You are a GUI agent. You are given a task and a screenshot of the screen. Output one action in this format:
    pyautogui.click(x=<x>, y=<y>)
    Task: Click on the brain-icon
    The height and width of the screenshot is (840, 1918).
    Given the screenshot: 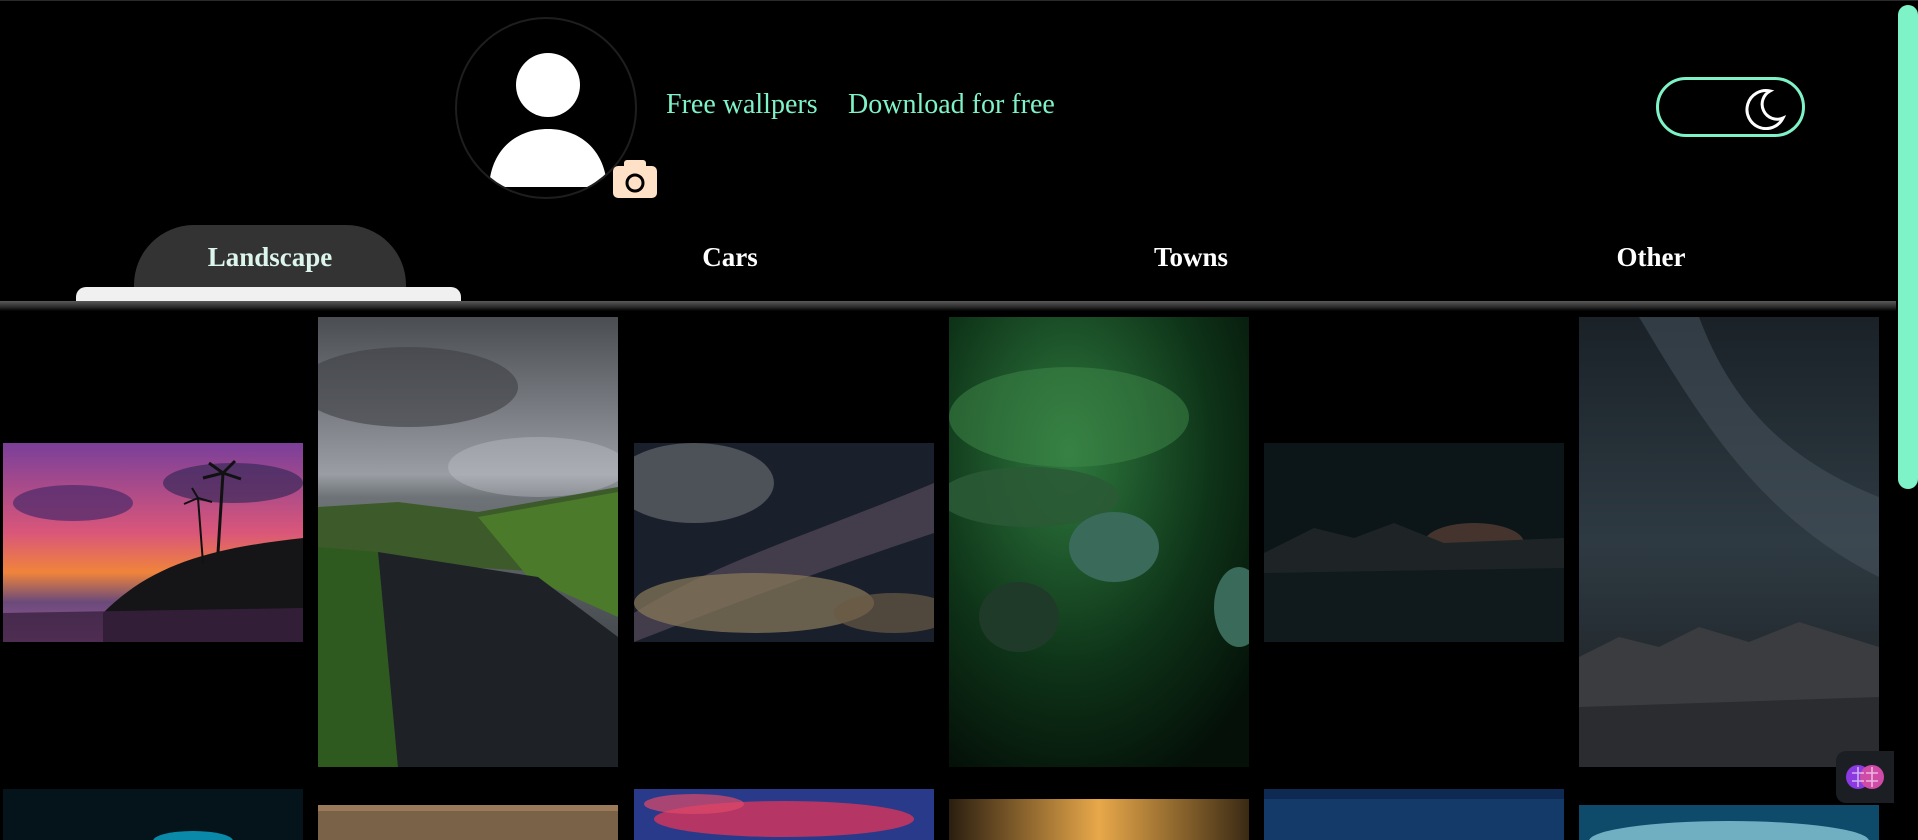 What is the action you would take?
    pyautogui.click(x=1865, y=777)
    